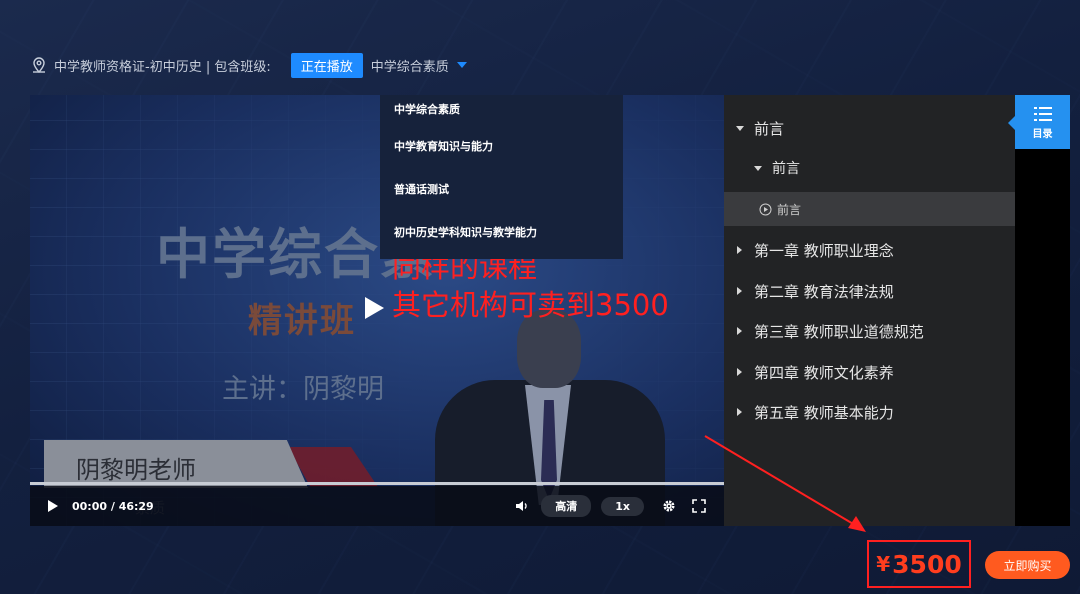  I want to click on catalog-button: 目录, so click(1042, 122).